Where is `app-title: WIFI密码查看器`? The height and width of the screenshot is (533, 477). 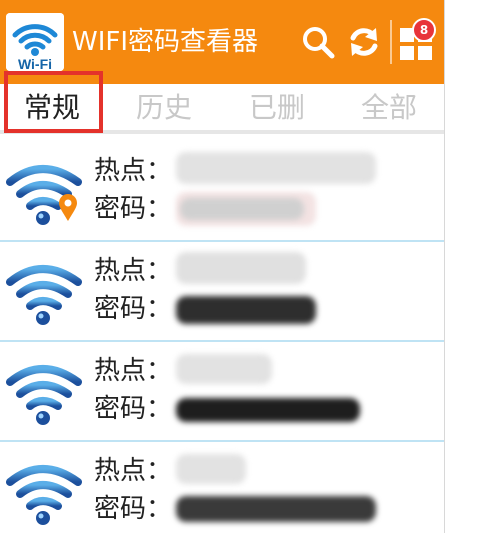
app-title: WIFI密码查看器 is located at coordinates (165, 42).